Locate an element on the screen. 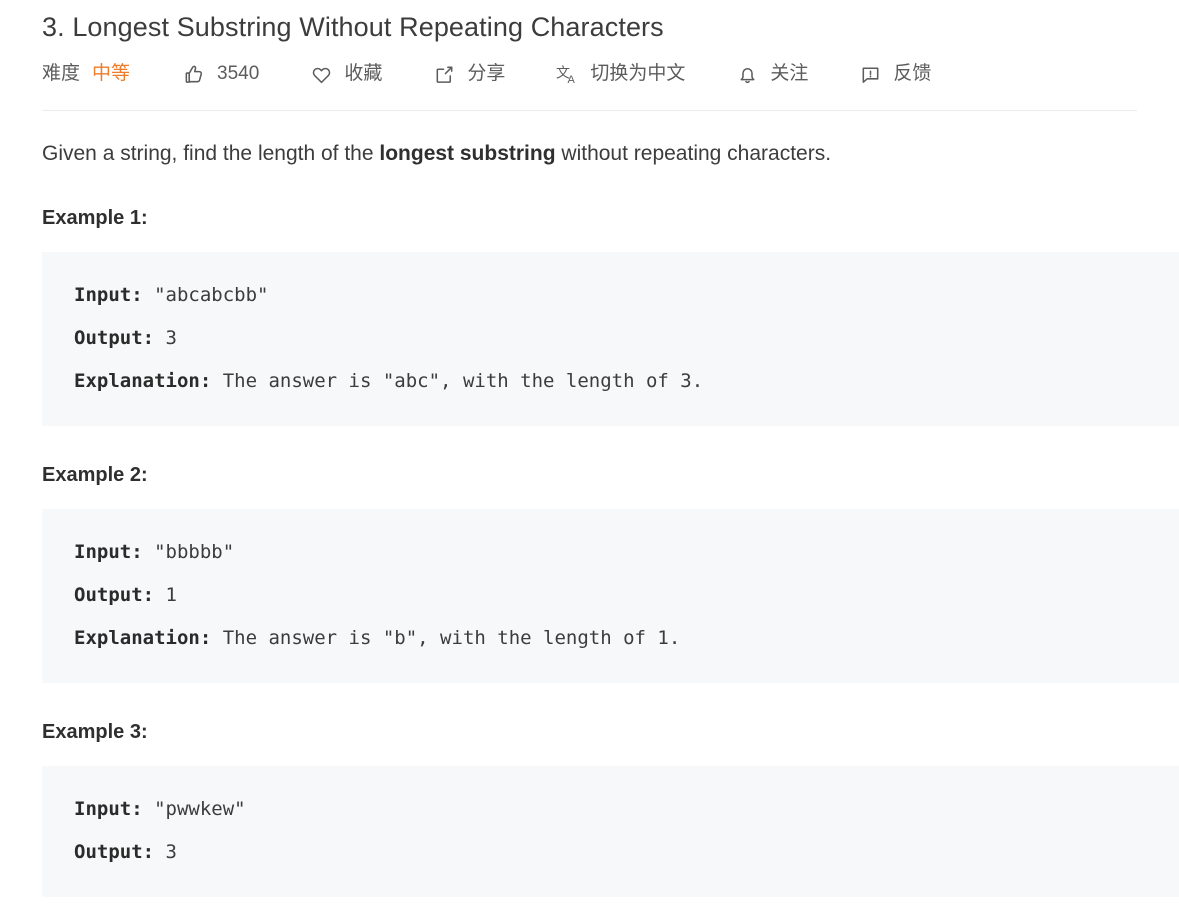 This screenshot has width=1179, height=922. code-line-output: Output: 1 is located at coordinates (626, 595).